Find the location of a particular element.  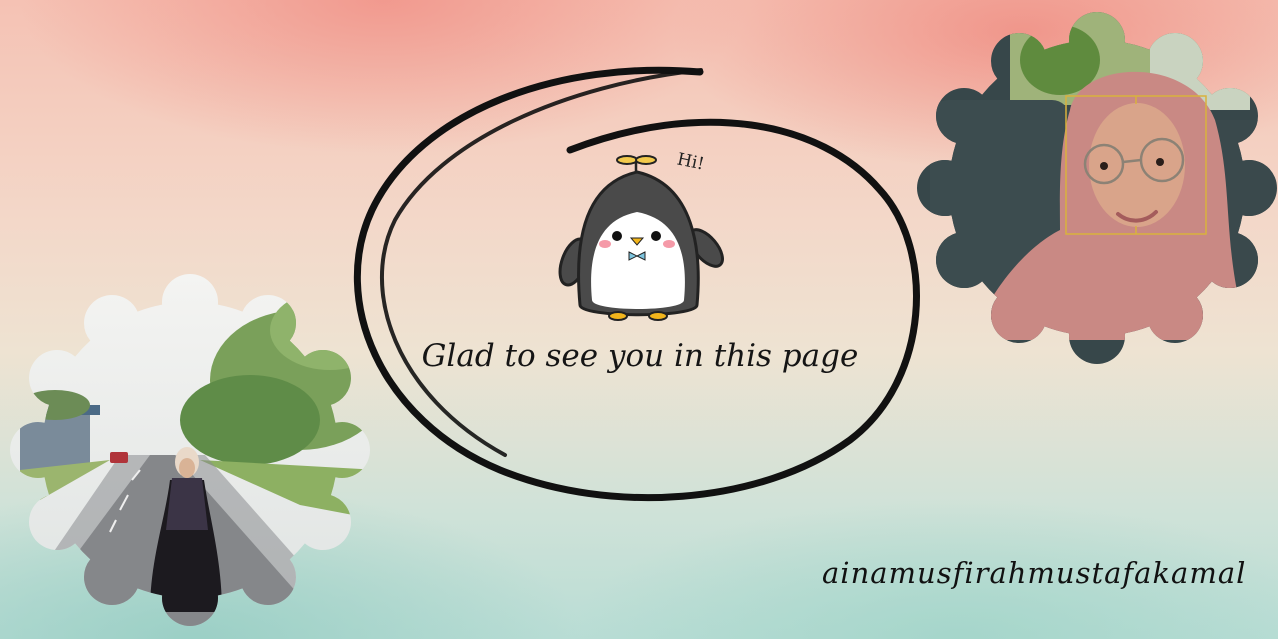

username-text: ainamusfirahmustafakamal is located at coordinates (1034, 573).